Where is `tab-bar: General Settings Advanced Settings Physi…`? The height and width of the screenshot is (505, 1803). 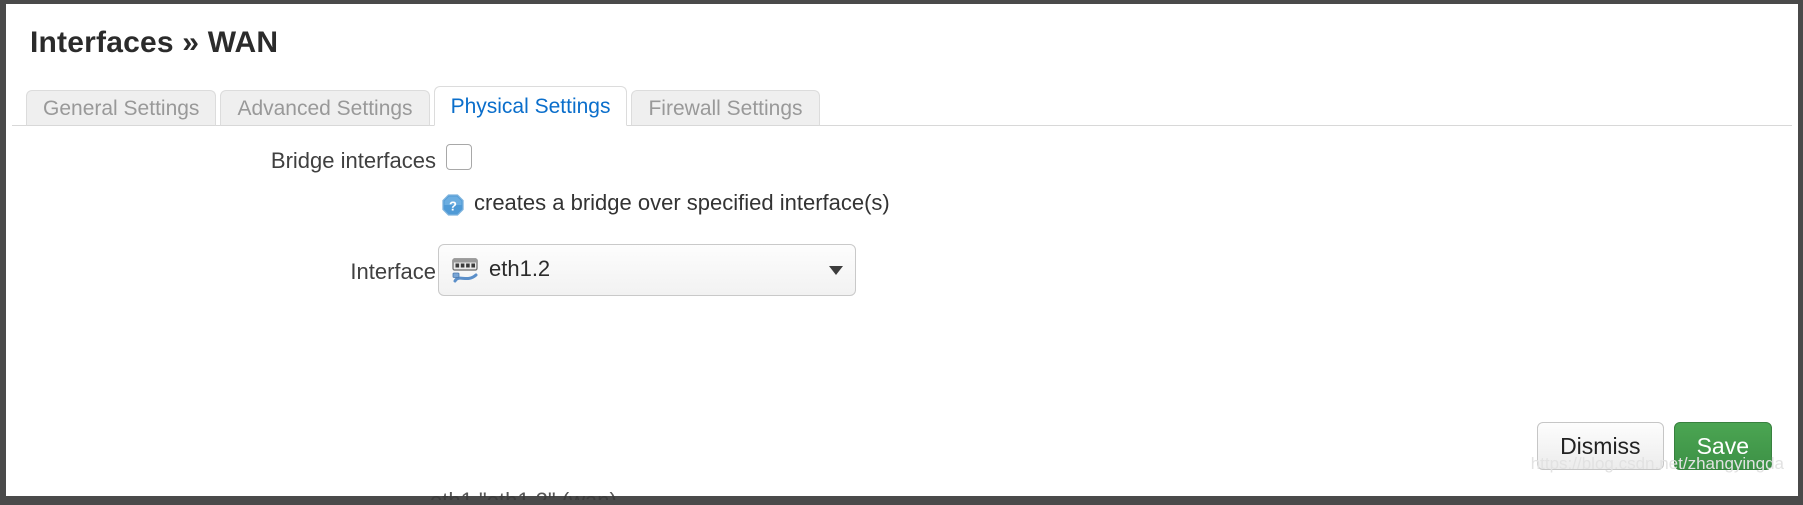 tab-bar: General Settings Advanced Settings Physi… is located at coordinates (902, 104).